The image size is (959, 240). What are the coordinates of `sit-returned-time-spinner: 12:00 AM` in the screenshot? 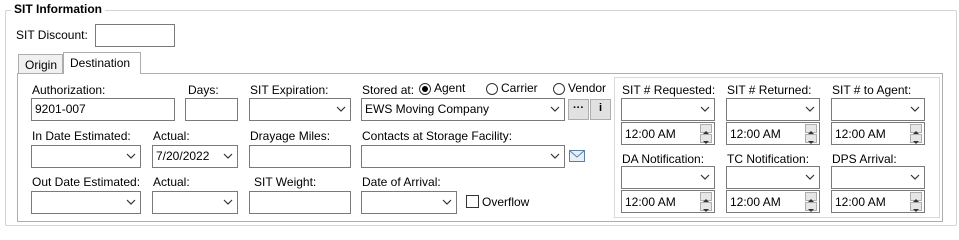 It's located at (773, 133).